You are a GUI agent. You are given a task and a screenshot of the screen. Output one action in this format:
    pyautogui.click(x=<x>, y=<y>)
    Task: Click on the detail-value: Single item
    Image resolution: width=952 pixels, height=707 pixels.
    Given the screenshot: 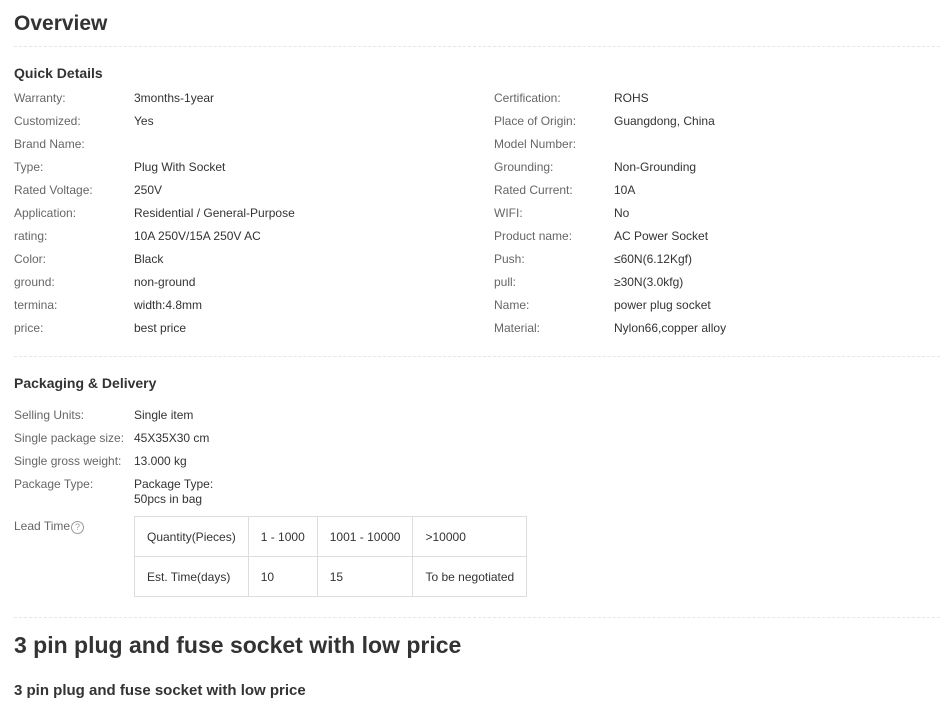 What is the action you would take?
    pyautogui.click(x=164, y=415)
    